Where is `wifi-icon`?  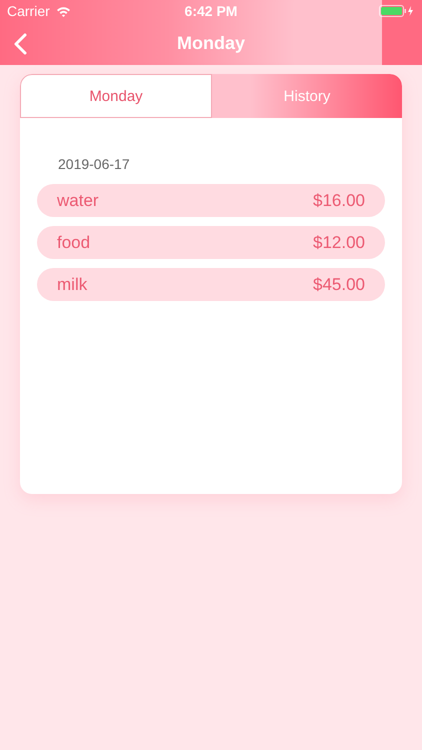 wifi-icon is located at coordinates (63, 11).